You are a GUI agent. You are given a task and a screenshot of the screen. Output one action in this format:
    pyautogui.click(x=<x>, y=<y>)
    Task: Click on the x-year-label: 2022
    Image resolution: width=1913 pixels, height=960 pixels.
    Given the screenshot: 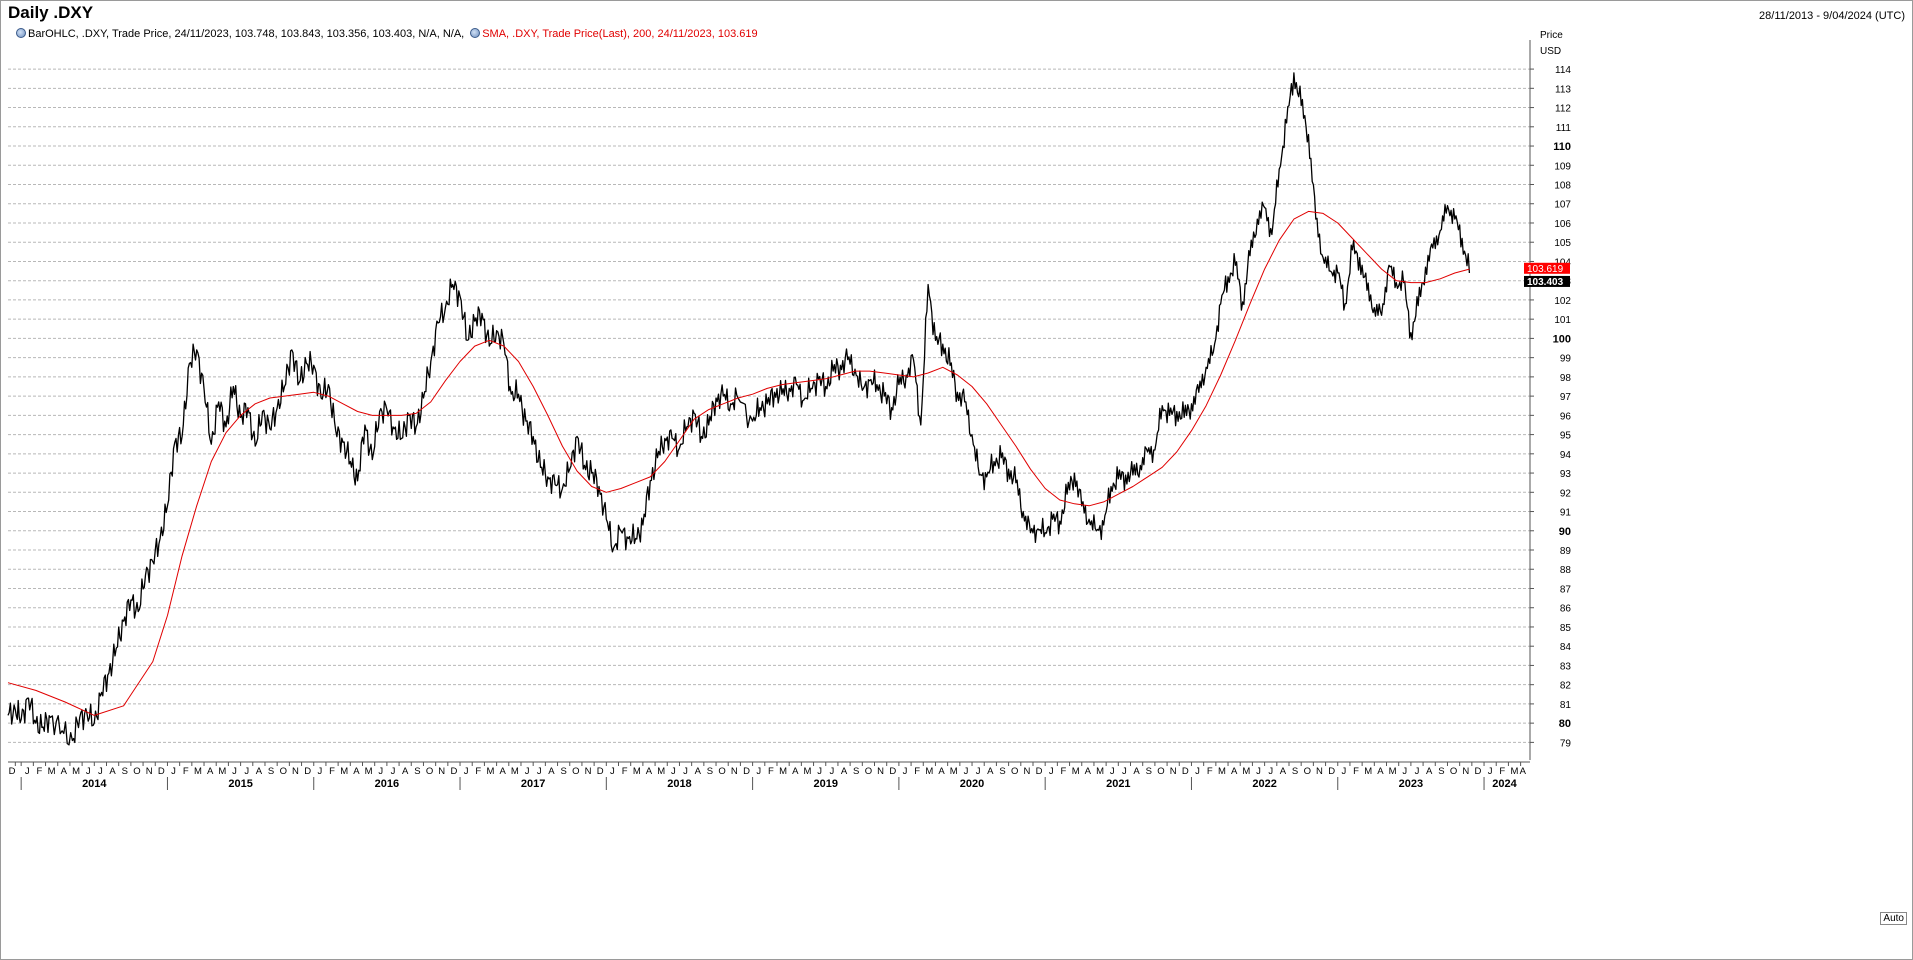 What is the action you would take?
    pyautogui.click(x=1264, y=784)
    